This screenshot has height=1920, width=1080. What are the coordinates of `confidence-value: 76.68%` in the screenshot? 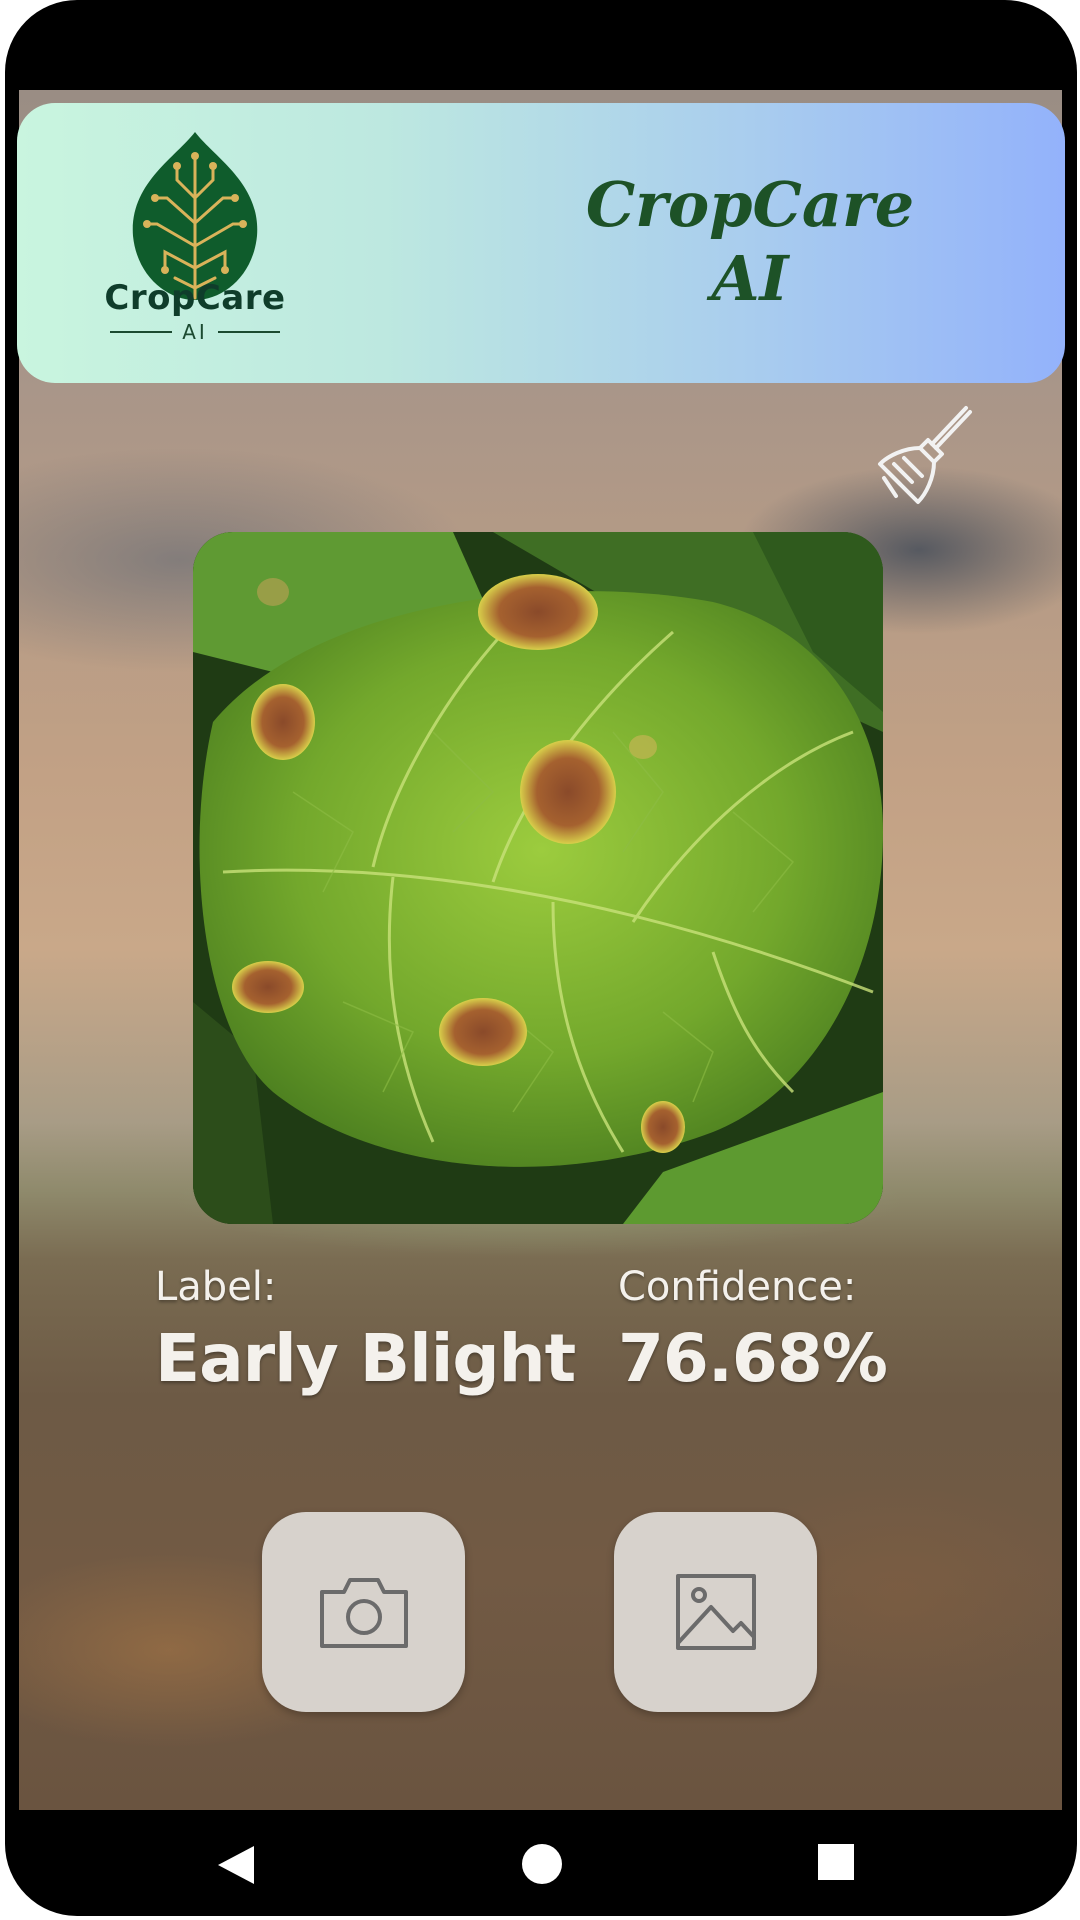 It's located at (753, 1358).